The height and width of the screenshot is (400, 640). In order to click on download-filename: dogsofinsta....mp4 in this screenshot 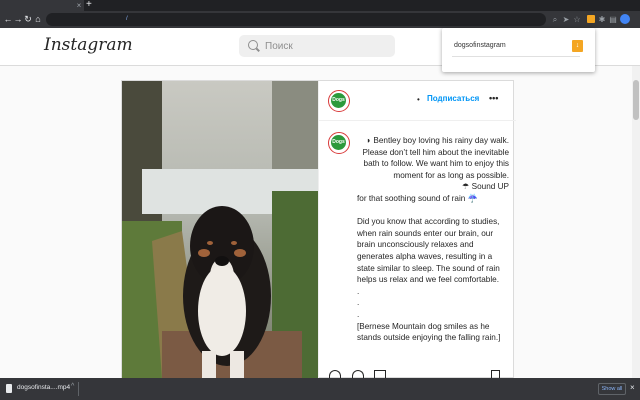, I will do `click(43, 387)`.